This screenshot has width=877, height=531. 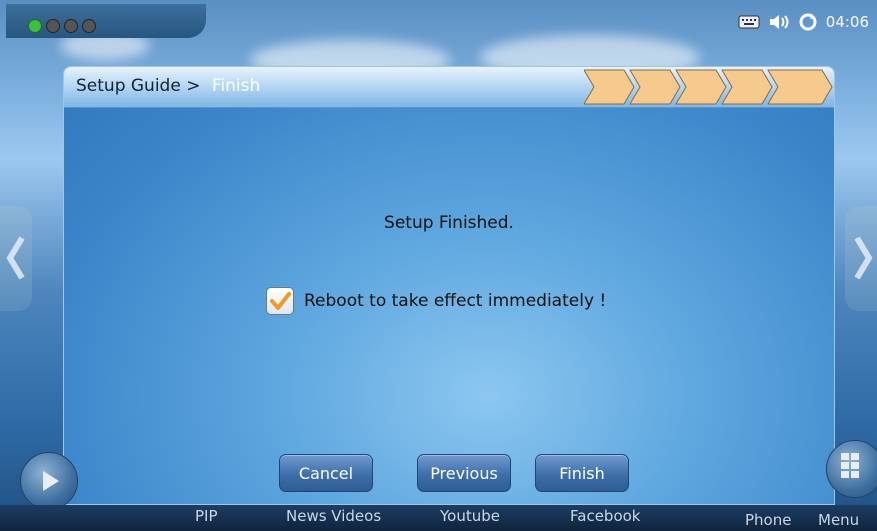 I want to click on finish-button: Finish, so click(x=582, y=473).